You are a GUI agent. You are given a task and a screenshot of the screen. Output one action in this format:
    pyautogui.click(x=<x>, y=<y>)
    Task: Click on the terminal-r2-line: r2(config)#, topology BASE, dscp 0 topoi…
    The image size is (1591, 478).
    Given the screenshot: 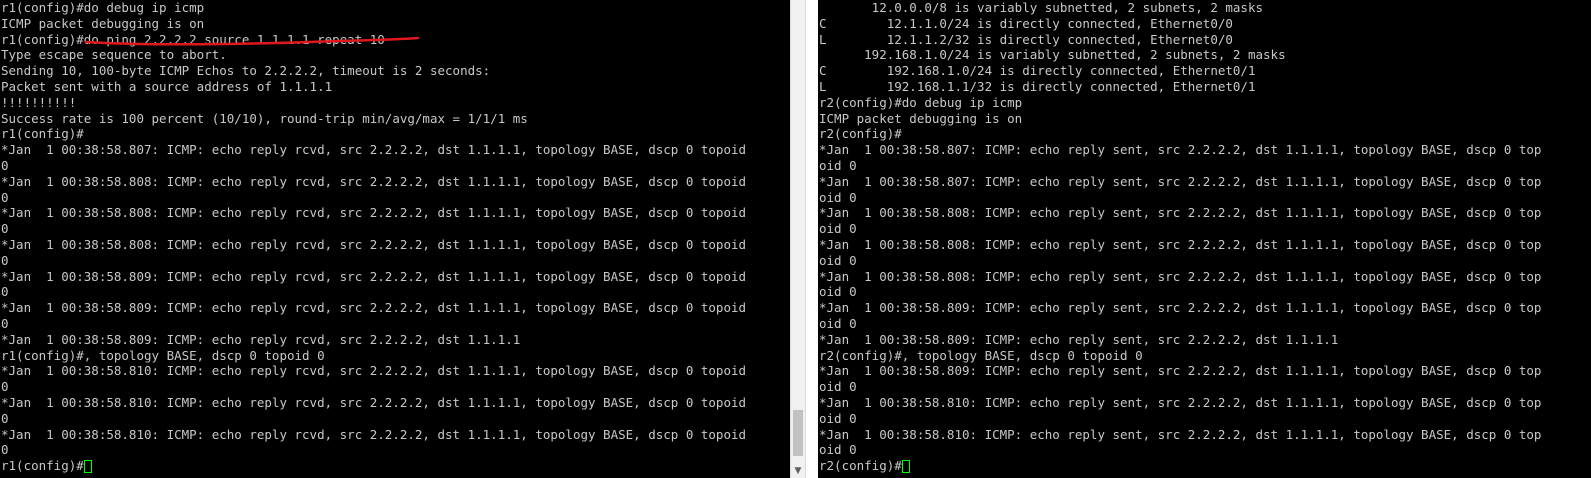 What is the action you would take?
    pyautogui.click(x=981, y=355)
    